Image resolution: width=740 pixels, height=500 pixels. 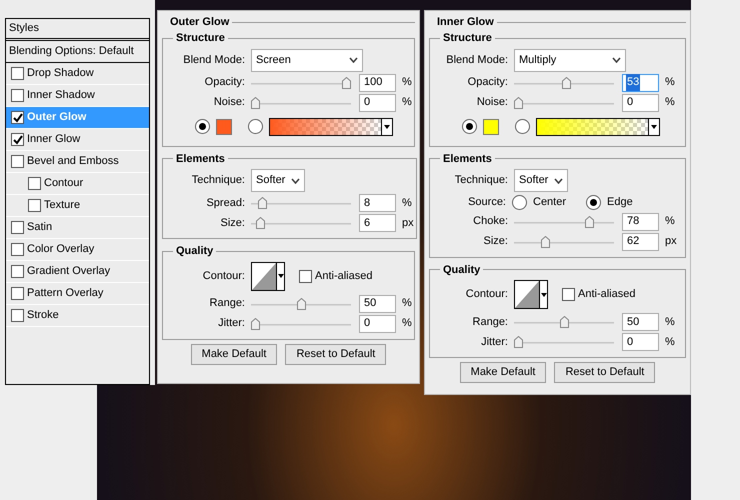 What do you see at coordinates (77, 140) in the screenshot?
I see `list-item: Inner Glow` at bounding box center [77, 140].